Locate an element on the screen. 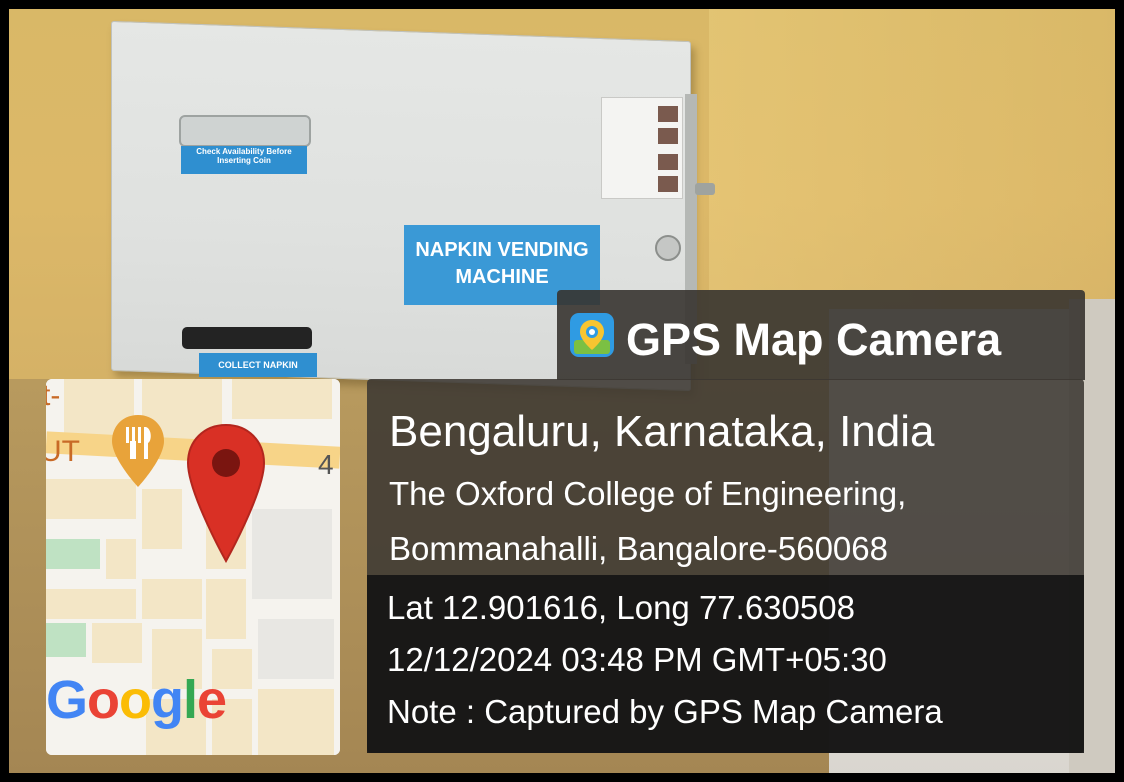 This screenshot has height=782, width=1124. address-line-1: The Oxford College of Engineering, is located at coordinates (648, 493).